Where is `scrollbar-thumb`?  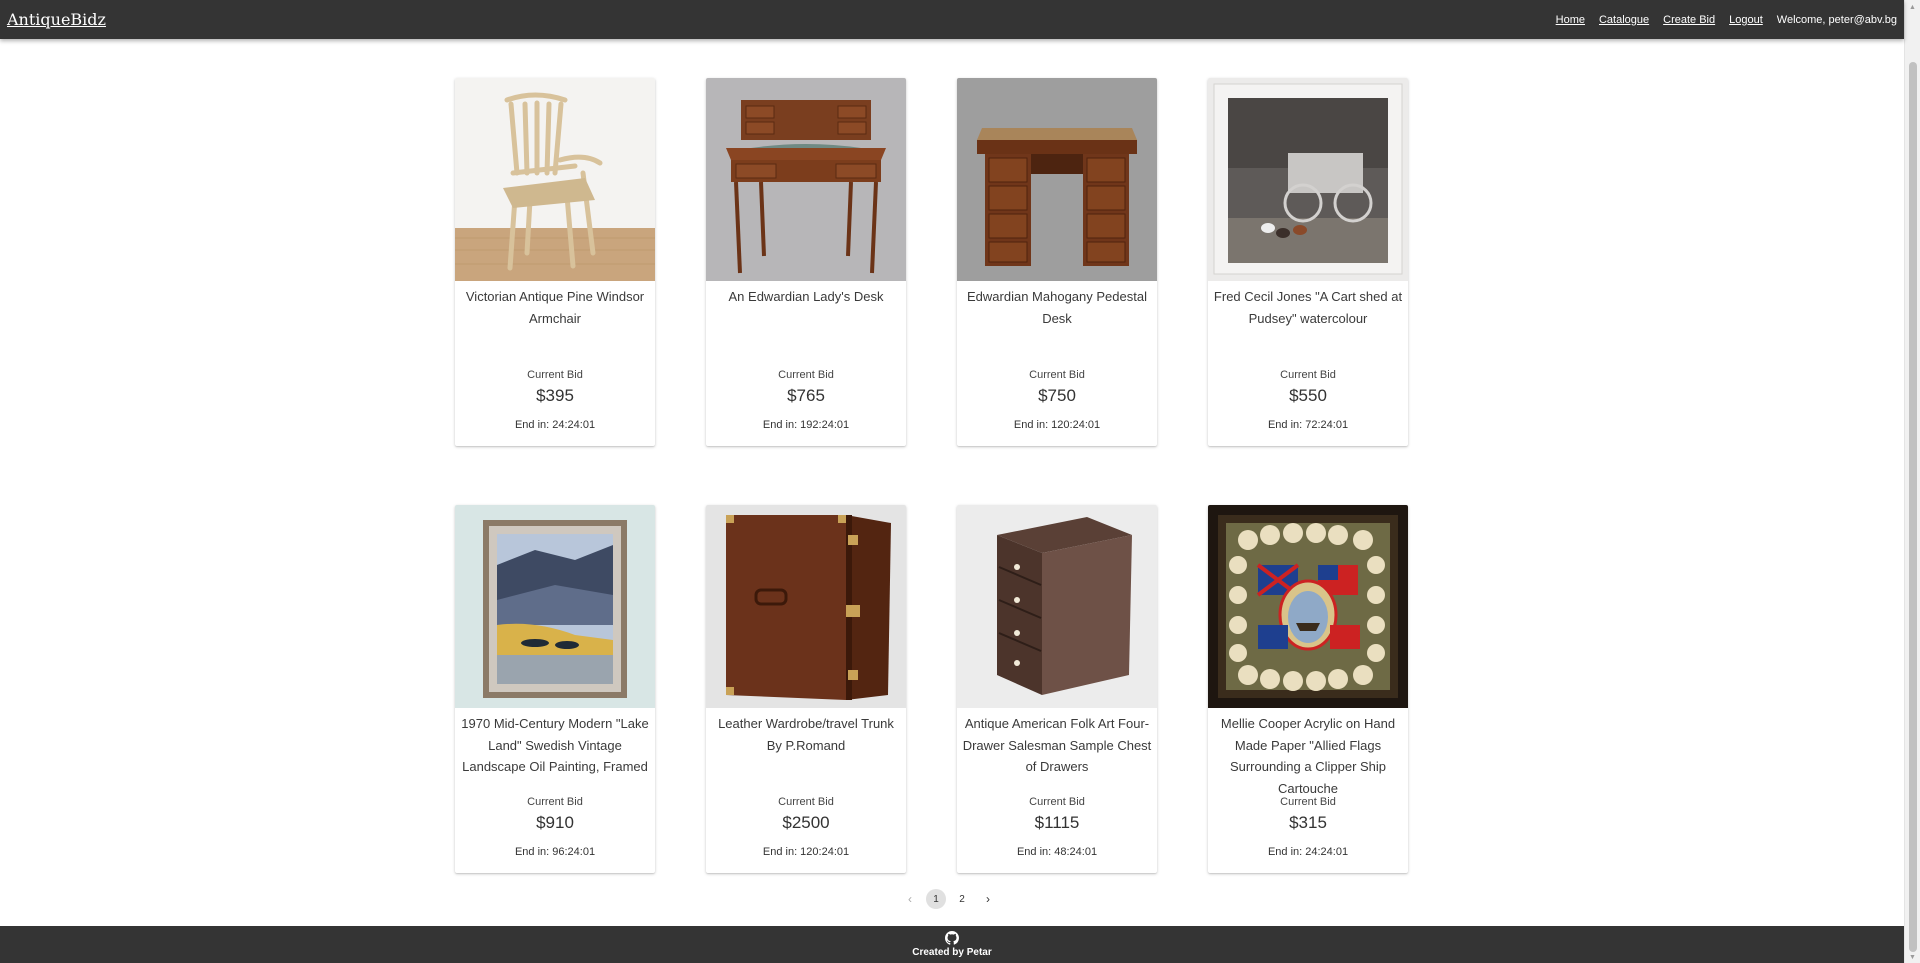 scrollbar-thumb is located at coordinates (1913, 507).